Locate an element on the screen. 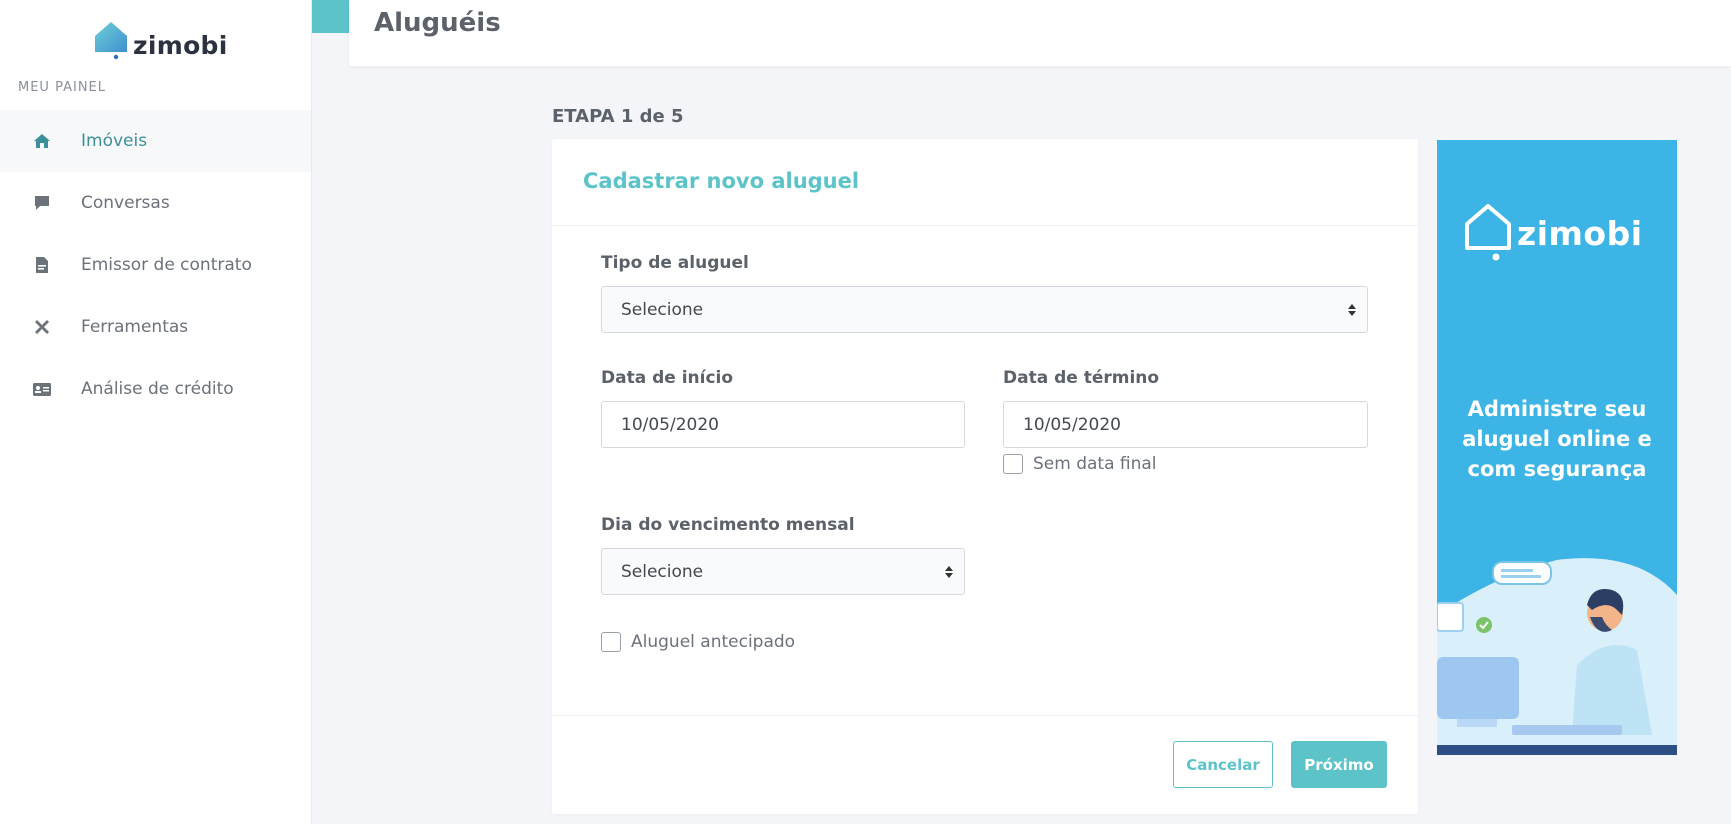 The width and height of the screenshot is (1731, 824). page-header: Aluguéis is located at coordinates (1040, 33).